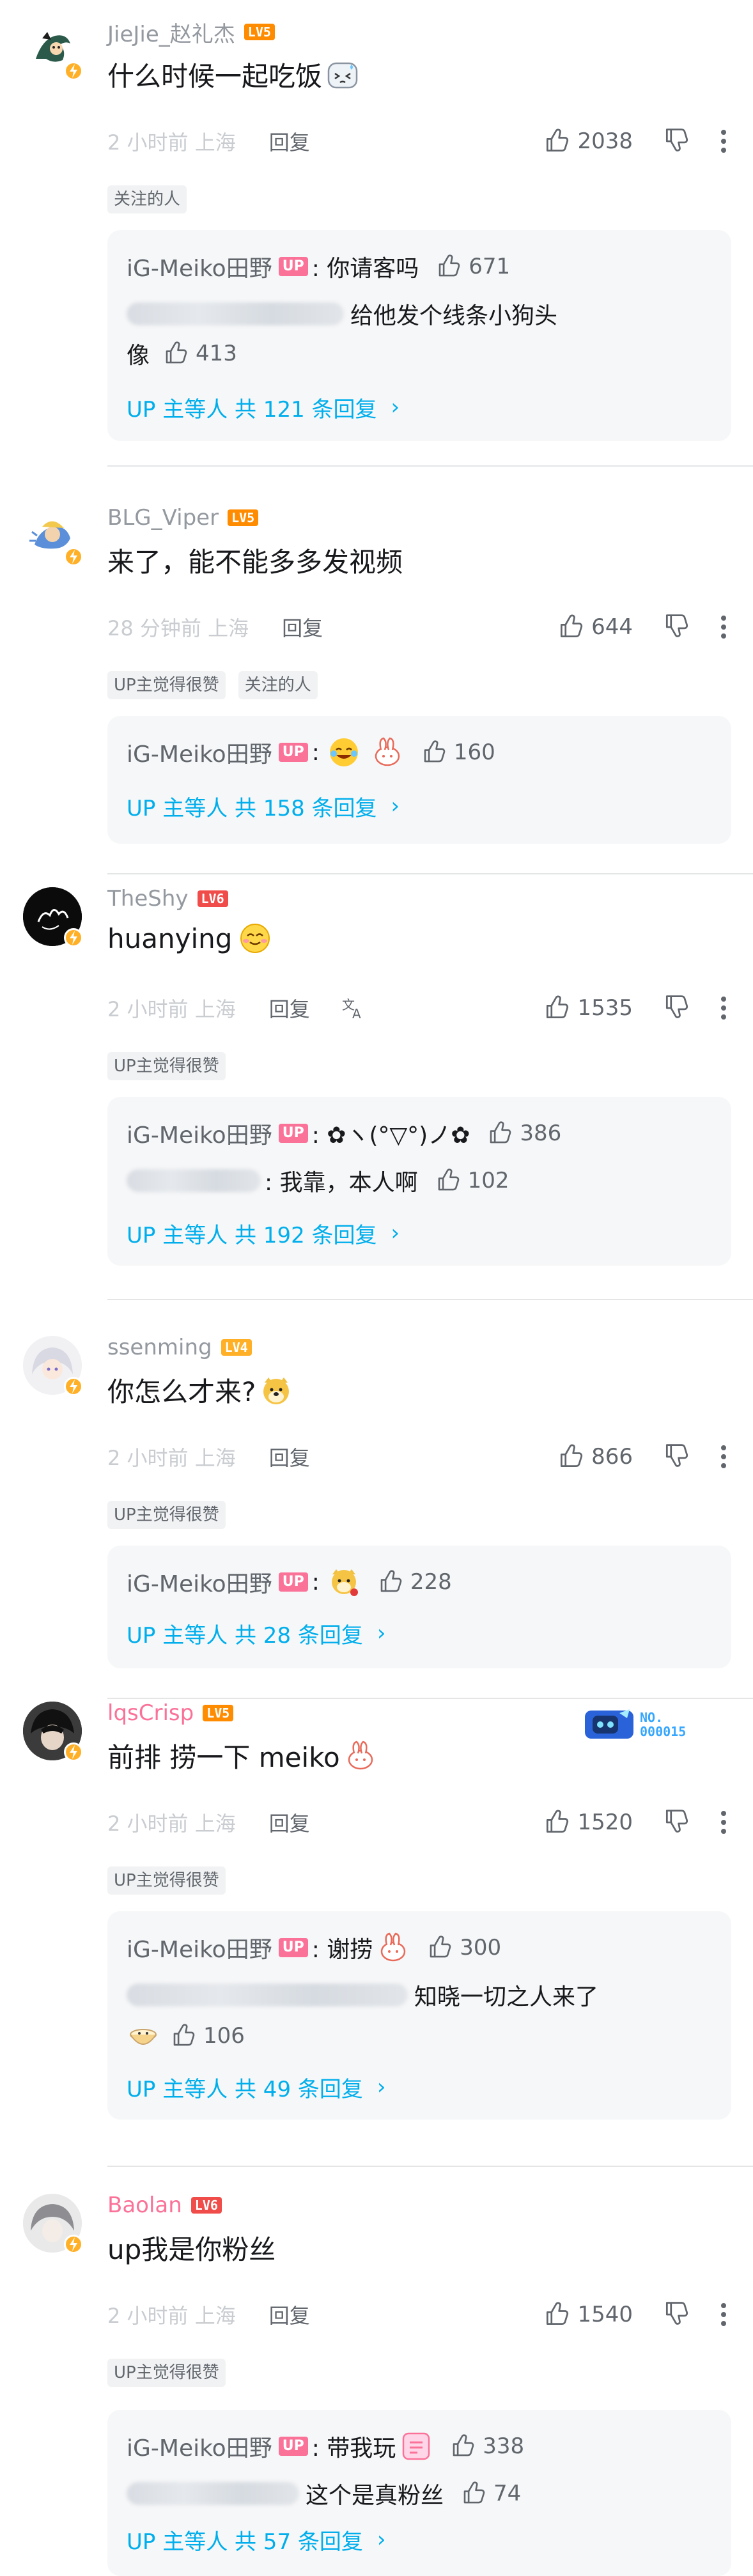 Image resolution: width=753 pixels, height=2576 pixels. Describe the element at coordinates (171, 32) in the screenshot. I see `username: JieJie_赵礼杰` at that location.